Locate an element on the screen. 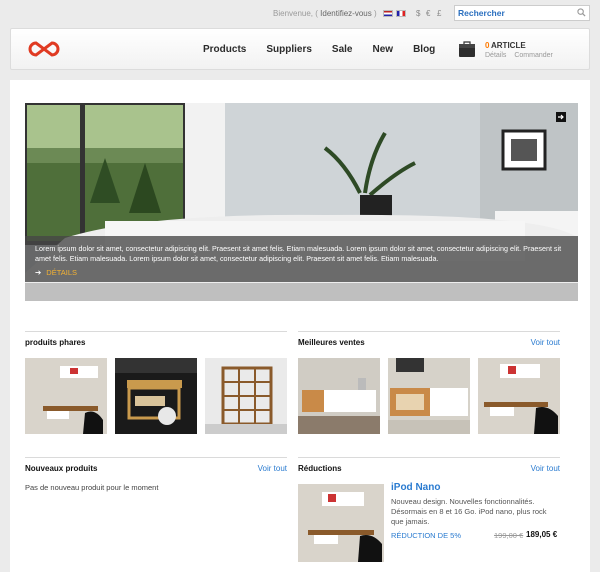 This screenshot has height=572, width=600. nav-products: Products is located at coordinates (224, 49).